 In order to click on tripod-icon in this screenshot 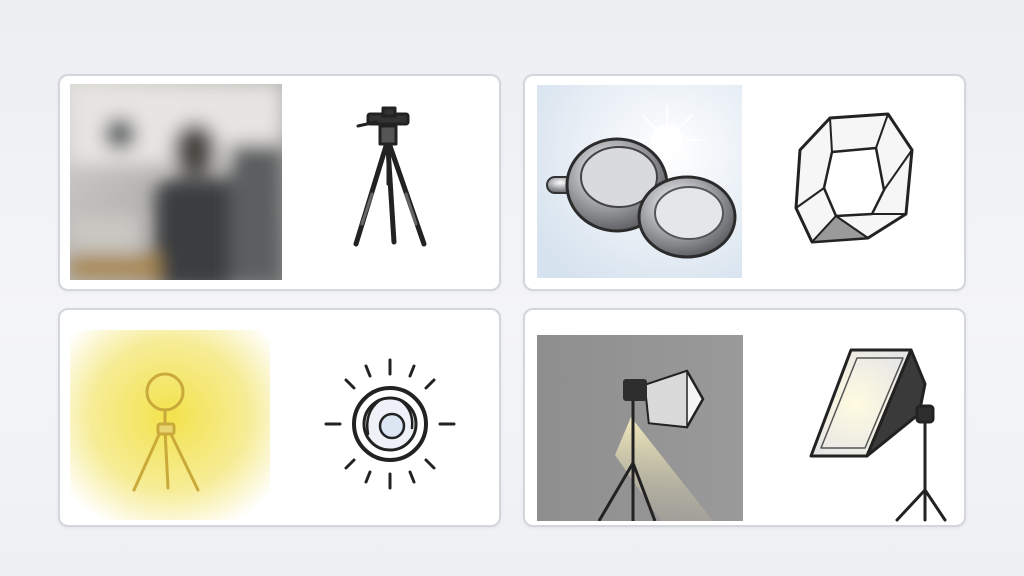, I will do `click(393, 180)`.